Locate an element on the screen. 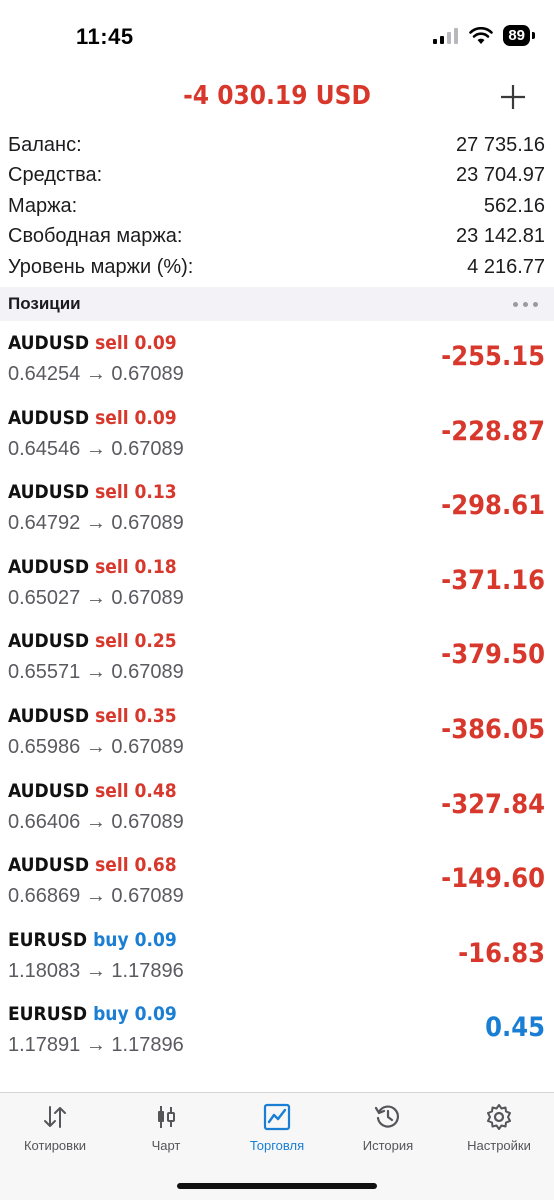 Image resolution: width=554 pixels, height=1200 pixels. position-header: AUDUSD sell 0.68 is located at coordinates (92, 865).